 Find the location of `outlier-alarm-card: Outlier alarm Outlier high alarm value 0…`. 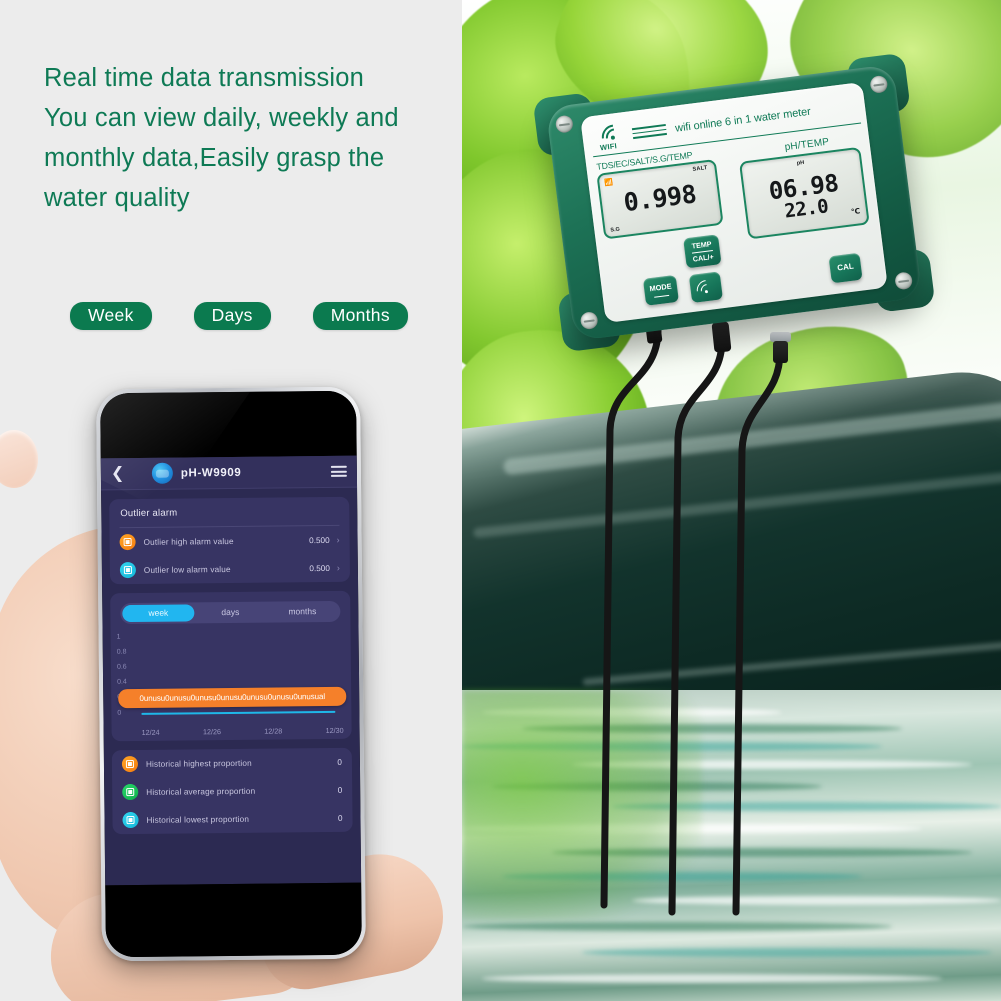

outlier-alarm-card: Outlier alarm Outlier high alarm value 0… is located at coordinates (230, 540).